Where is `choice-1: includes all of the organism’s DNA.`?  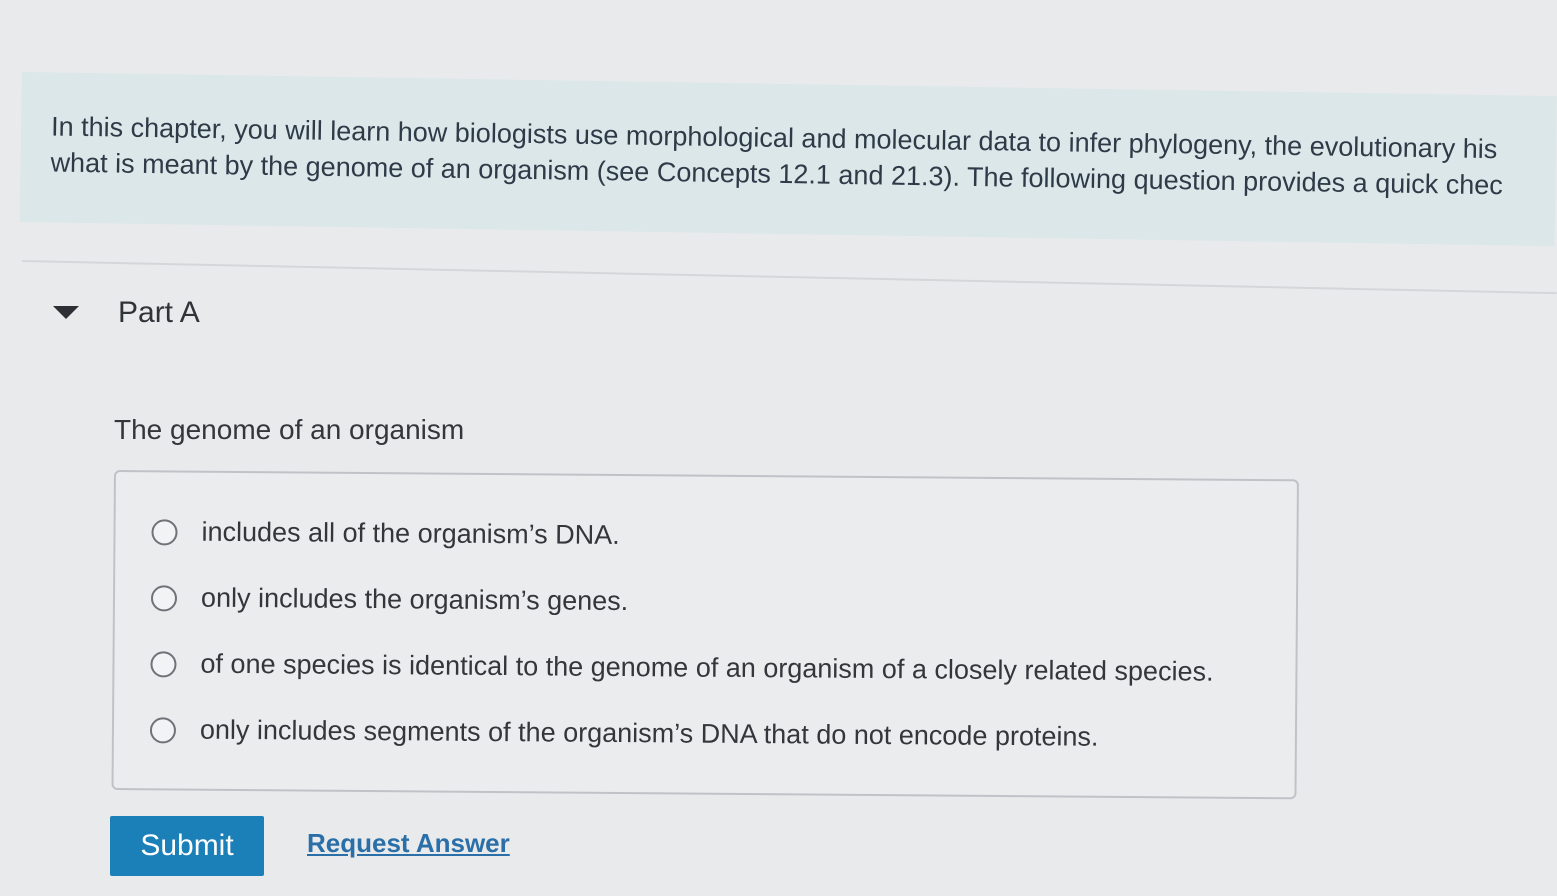
choice-1: includes all of the organism’s DNA. is located at coordinates (385, 533).